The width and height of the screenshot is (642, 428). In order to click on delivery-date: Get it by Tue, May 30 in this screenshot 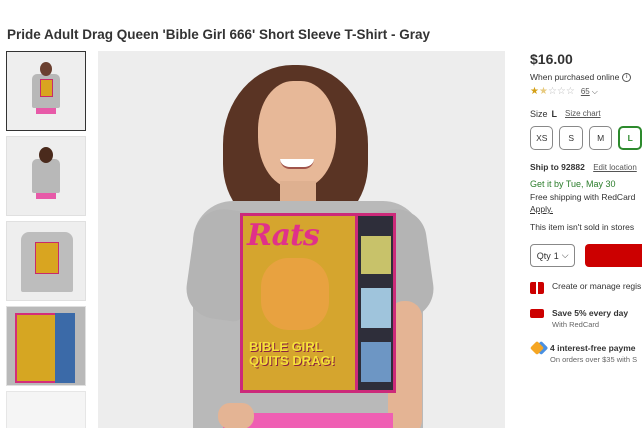, I will do `click(573, 184)`.